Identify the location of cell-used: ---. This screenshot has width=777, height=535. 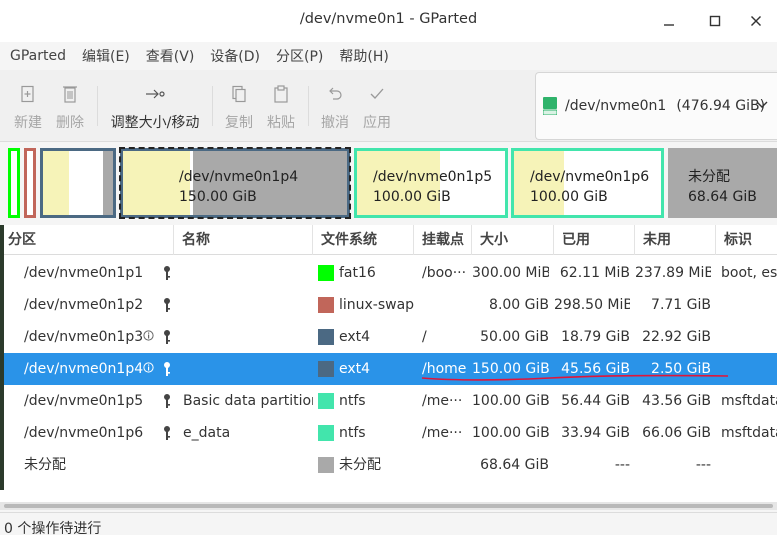
(622, 465).